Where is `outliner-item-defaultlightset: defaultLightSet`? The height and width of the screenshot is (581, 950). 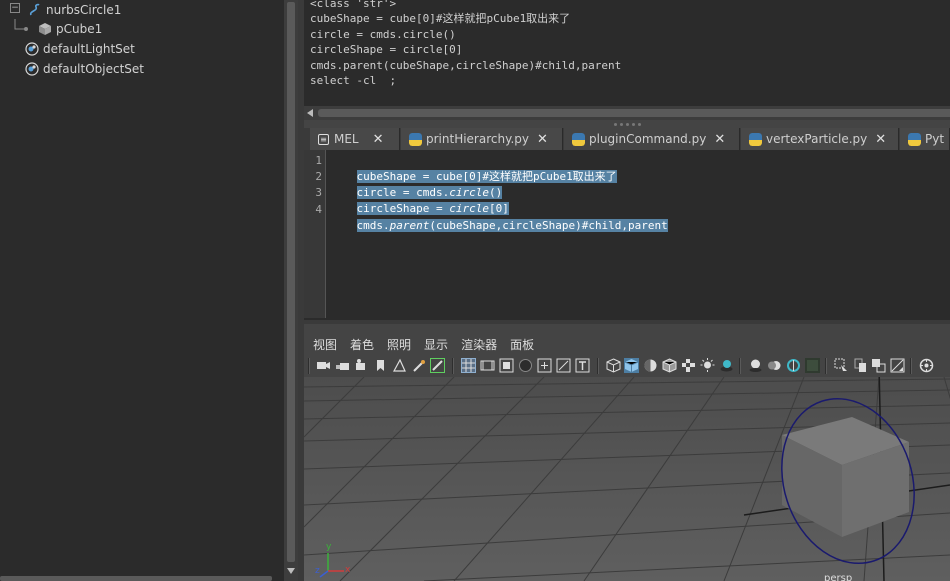
outliner-item-defaultlightset: defaultLightSet is located at coordinates (67, 49).